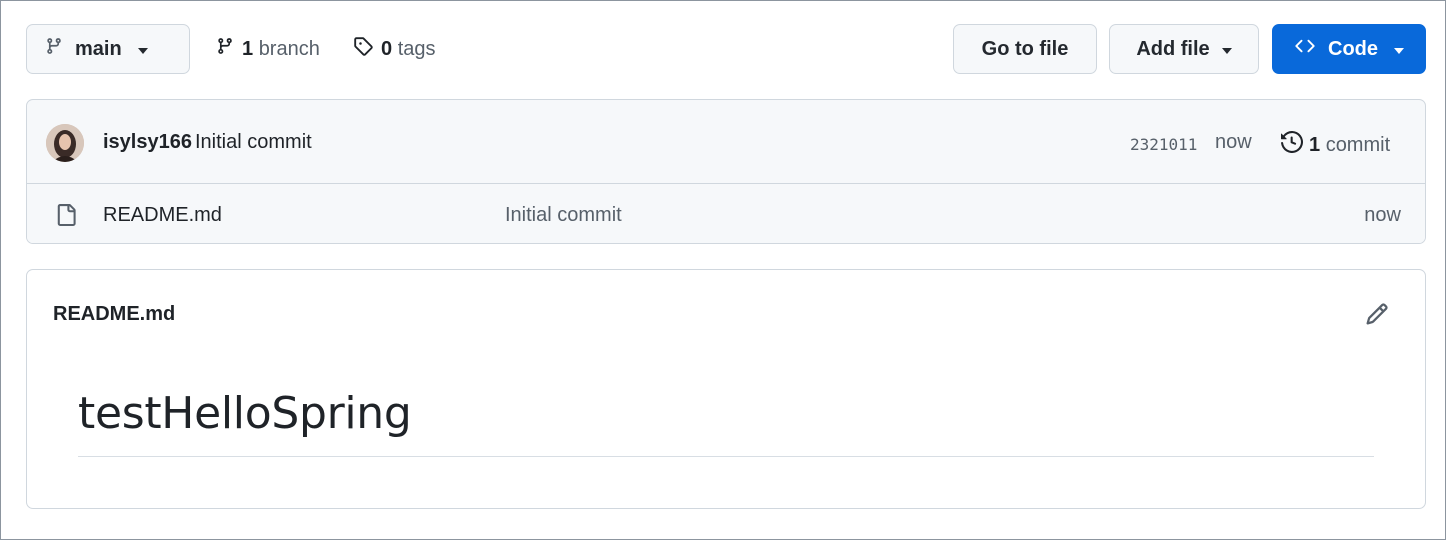 This screenshot has width=1446, height=540. Describe the element at coordinates (1163, 144) in the screenshot. I see `commit-sha: 2321011` at that location.